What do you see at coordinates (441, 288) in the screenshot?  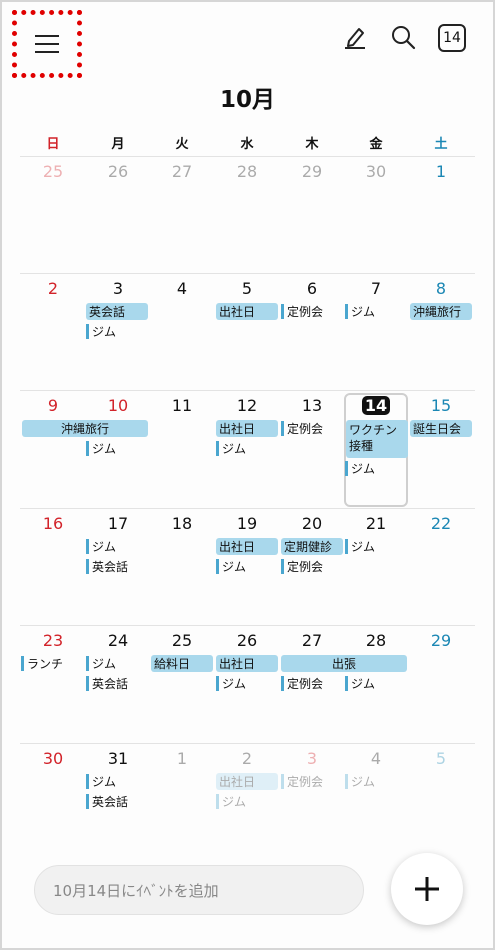 I see `day-cell: 8` at bounding box center [441, 288].